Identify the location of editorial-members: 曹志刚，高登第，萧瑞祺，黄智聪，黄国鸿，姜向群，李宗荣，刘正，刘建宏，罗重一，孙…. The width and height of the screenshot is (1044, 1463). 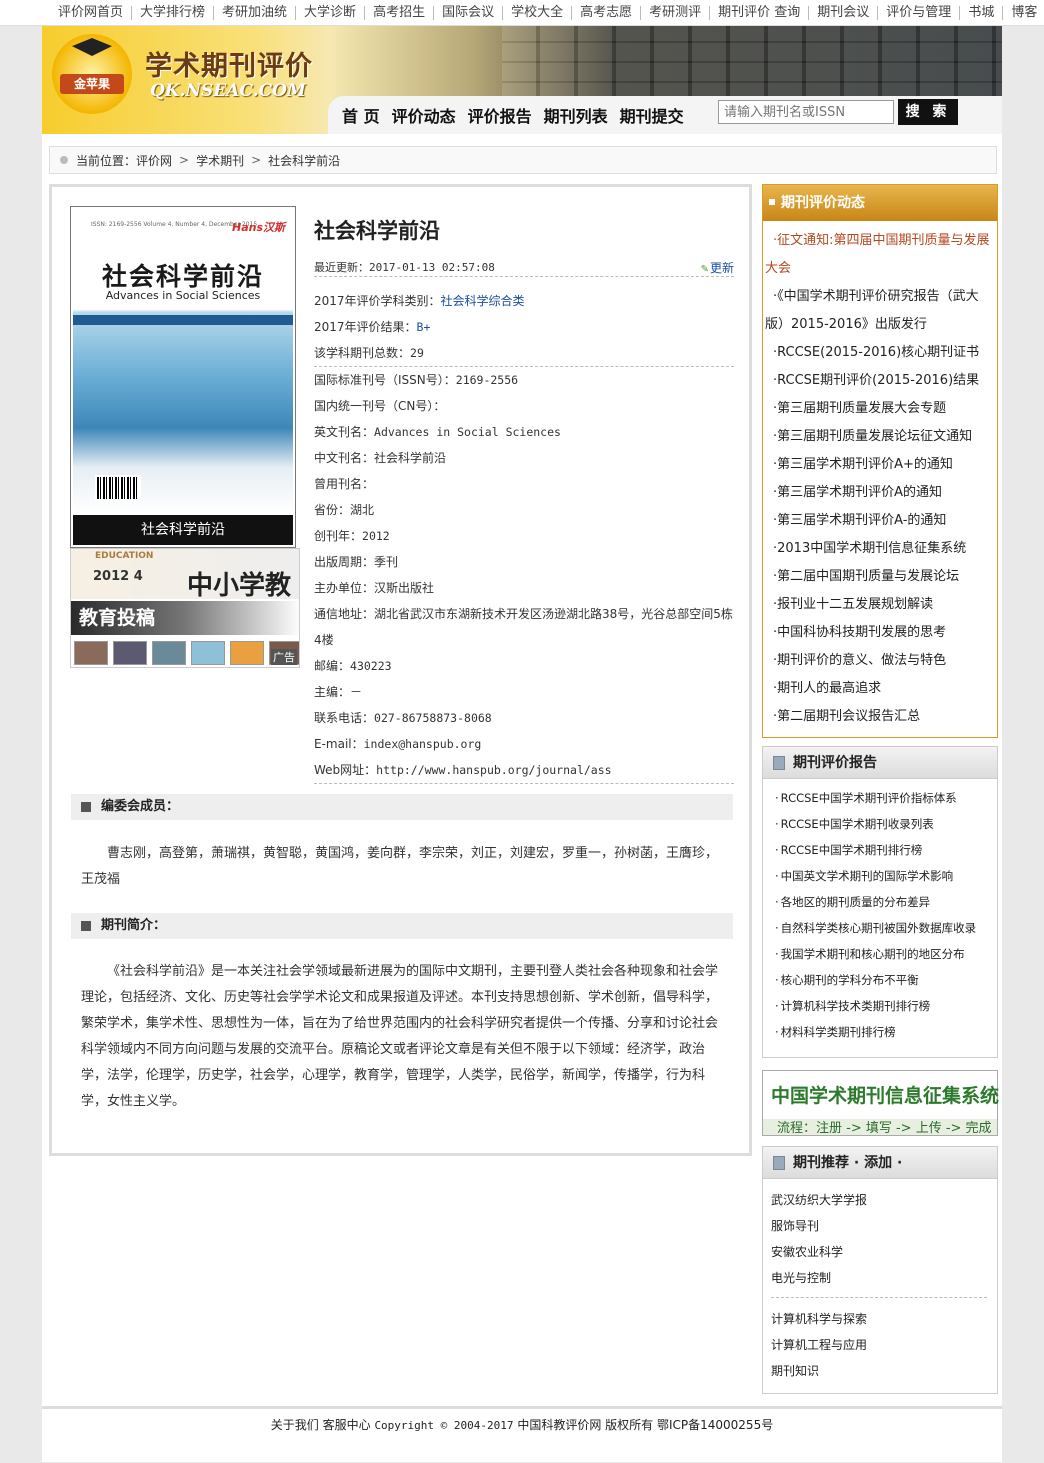
(400, 866).